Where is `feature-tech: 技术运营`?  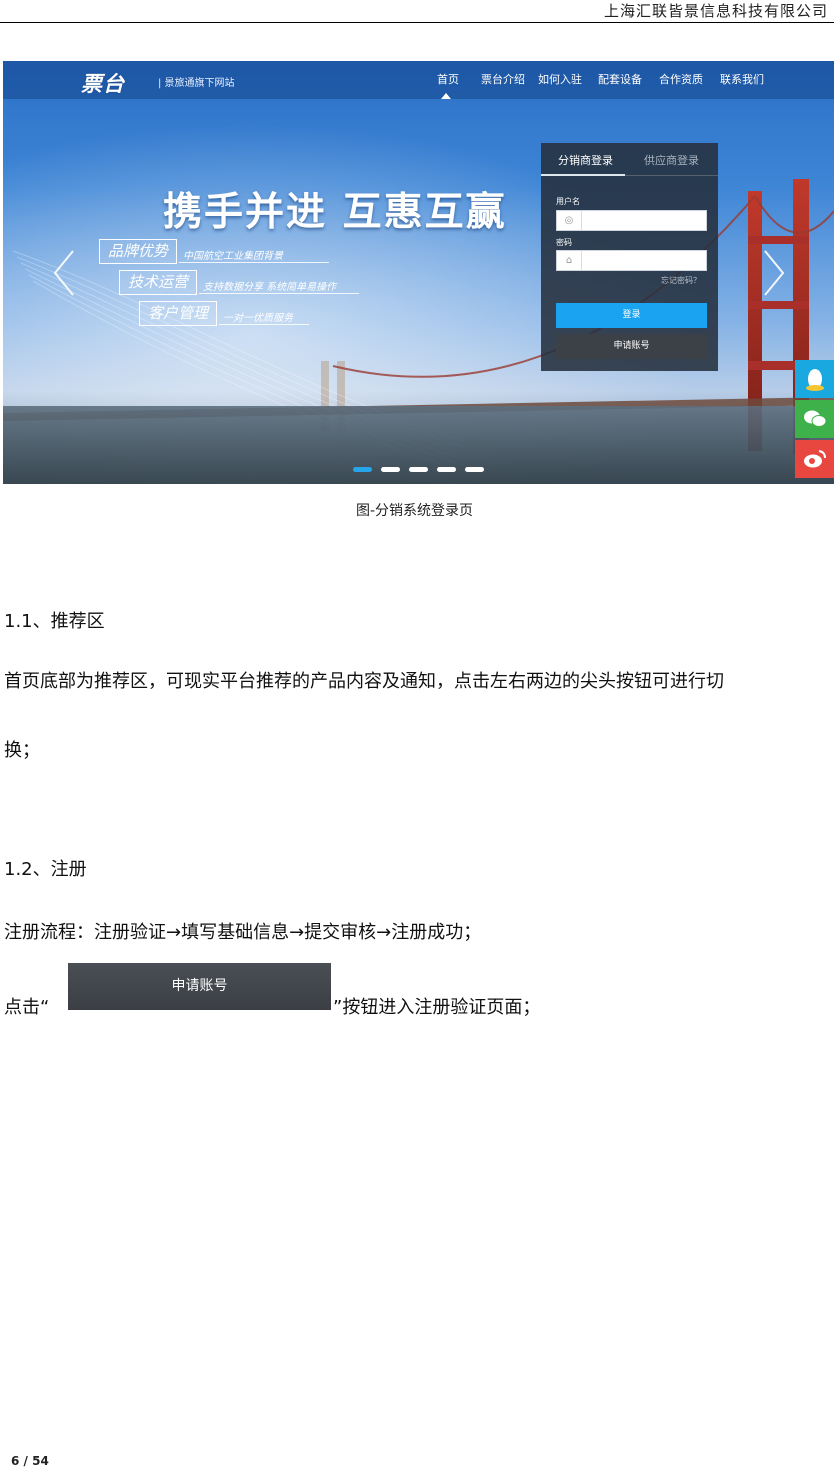
feature-tech: 技术运营 is located at coordinates (158, 282).